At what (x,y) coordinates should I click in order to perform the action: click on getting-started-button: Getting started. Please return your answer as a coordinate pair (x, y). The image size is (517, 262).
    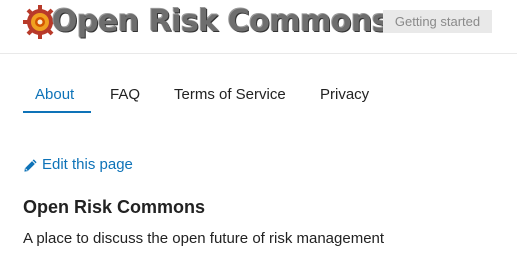
    Looking at the image, I should click on (437, 21).